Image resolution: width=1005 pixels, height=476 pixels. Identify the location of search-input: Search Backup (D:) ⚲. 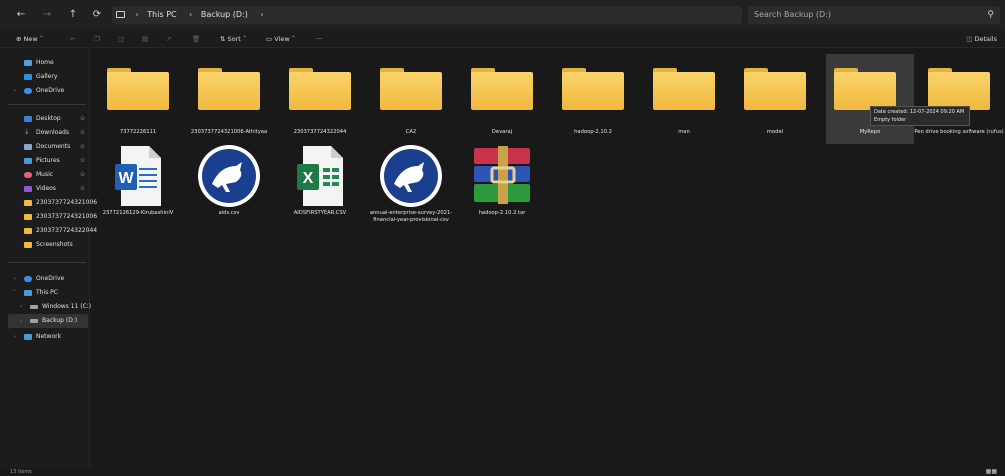
(874, 15).